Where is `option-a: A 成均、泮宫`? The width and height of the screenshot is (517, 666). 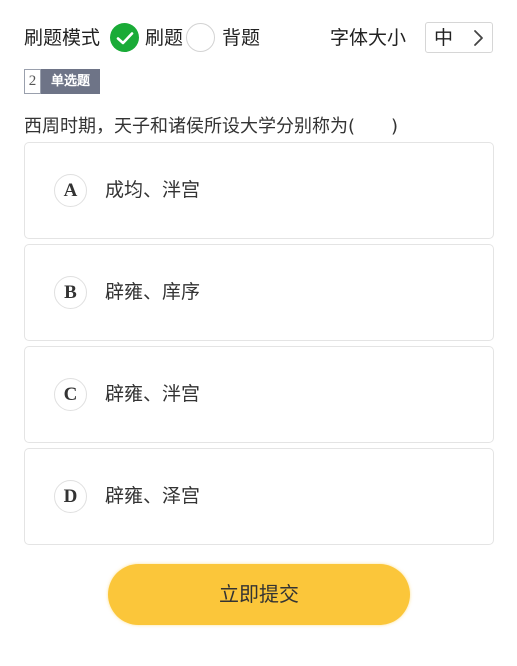
option-a: A 成均、泮宫 is located at coordinates (259, 190).